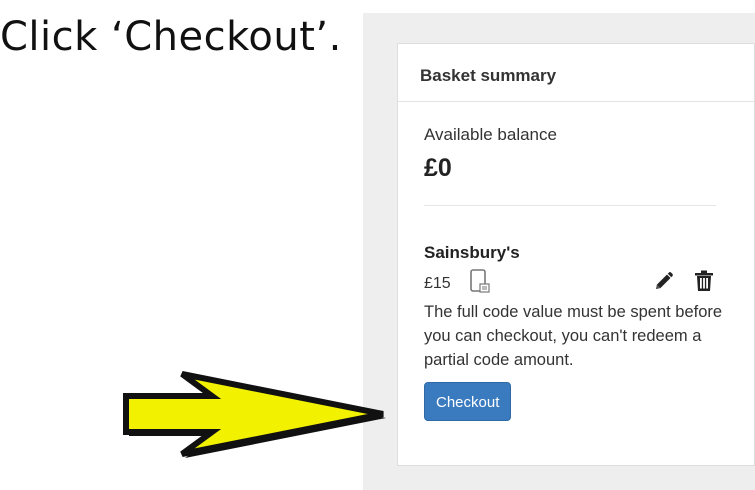  Describe the element at coordinates (576, 73) in the screenshot. I see `basket-summary-title: Basket summary` at that location.